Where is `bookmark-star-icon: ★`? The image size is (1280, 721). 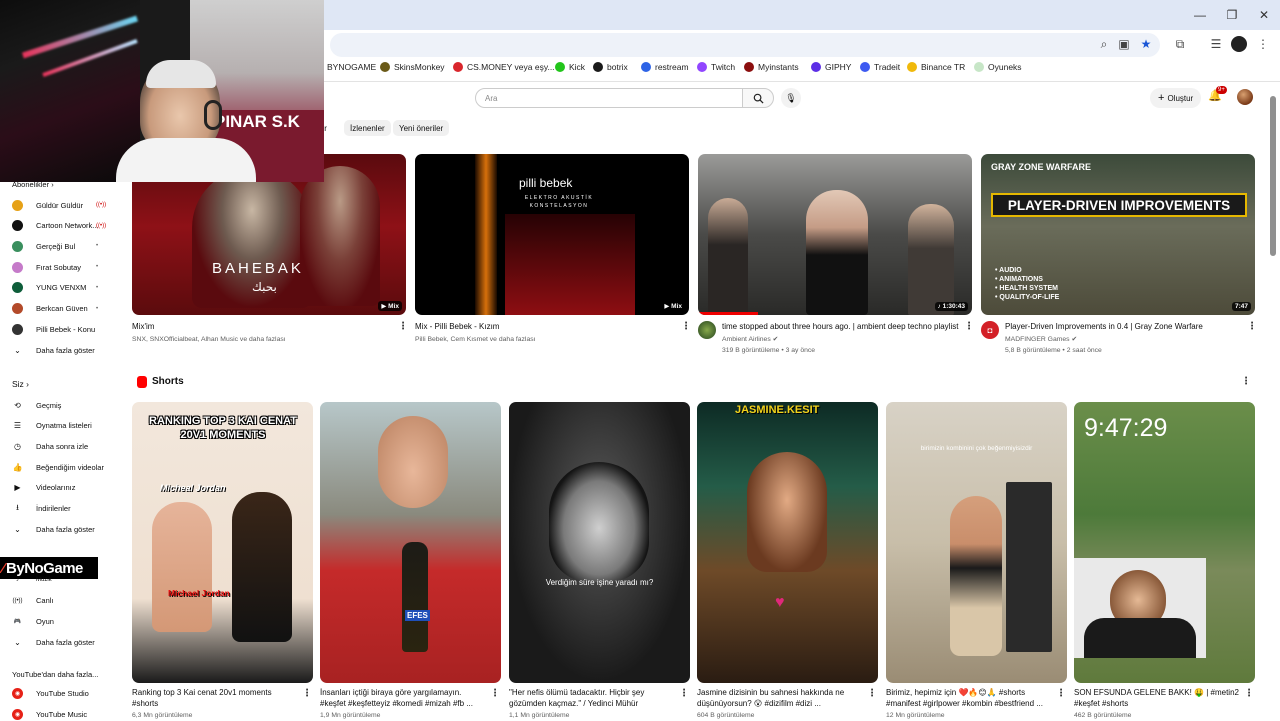 bookmark-star-icon: ★ is located at coordinates (1146, 44).